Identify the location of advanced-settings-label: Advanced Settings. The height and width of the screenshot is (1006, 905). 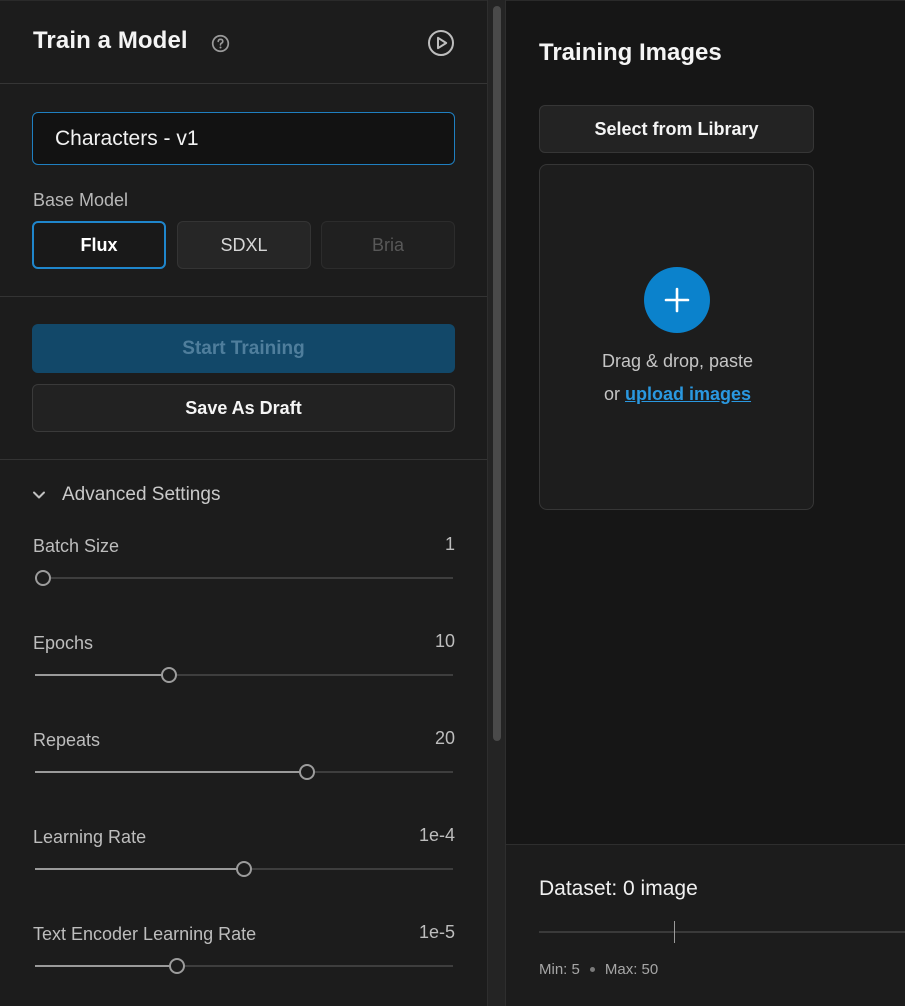
(141, 494).